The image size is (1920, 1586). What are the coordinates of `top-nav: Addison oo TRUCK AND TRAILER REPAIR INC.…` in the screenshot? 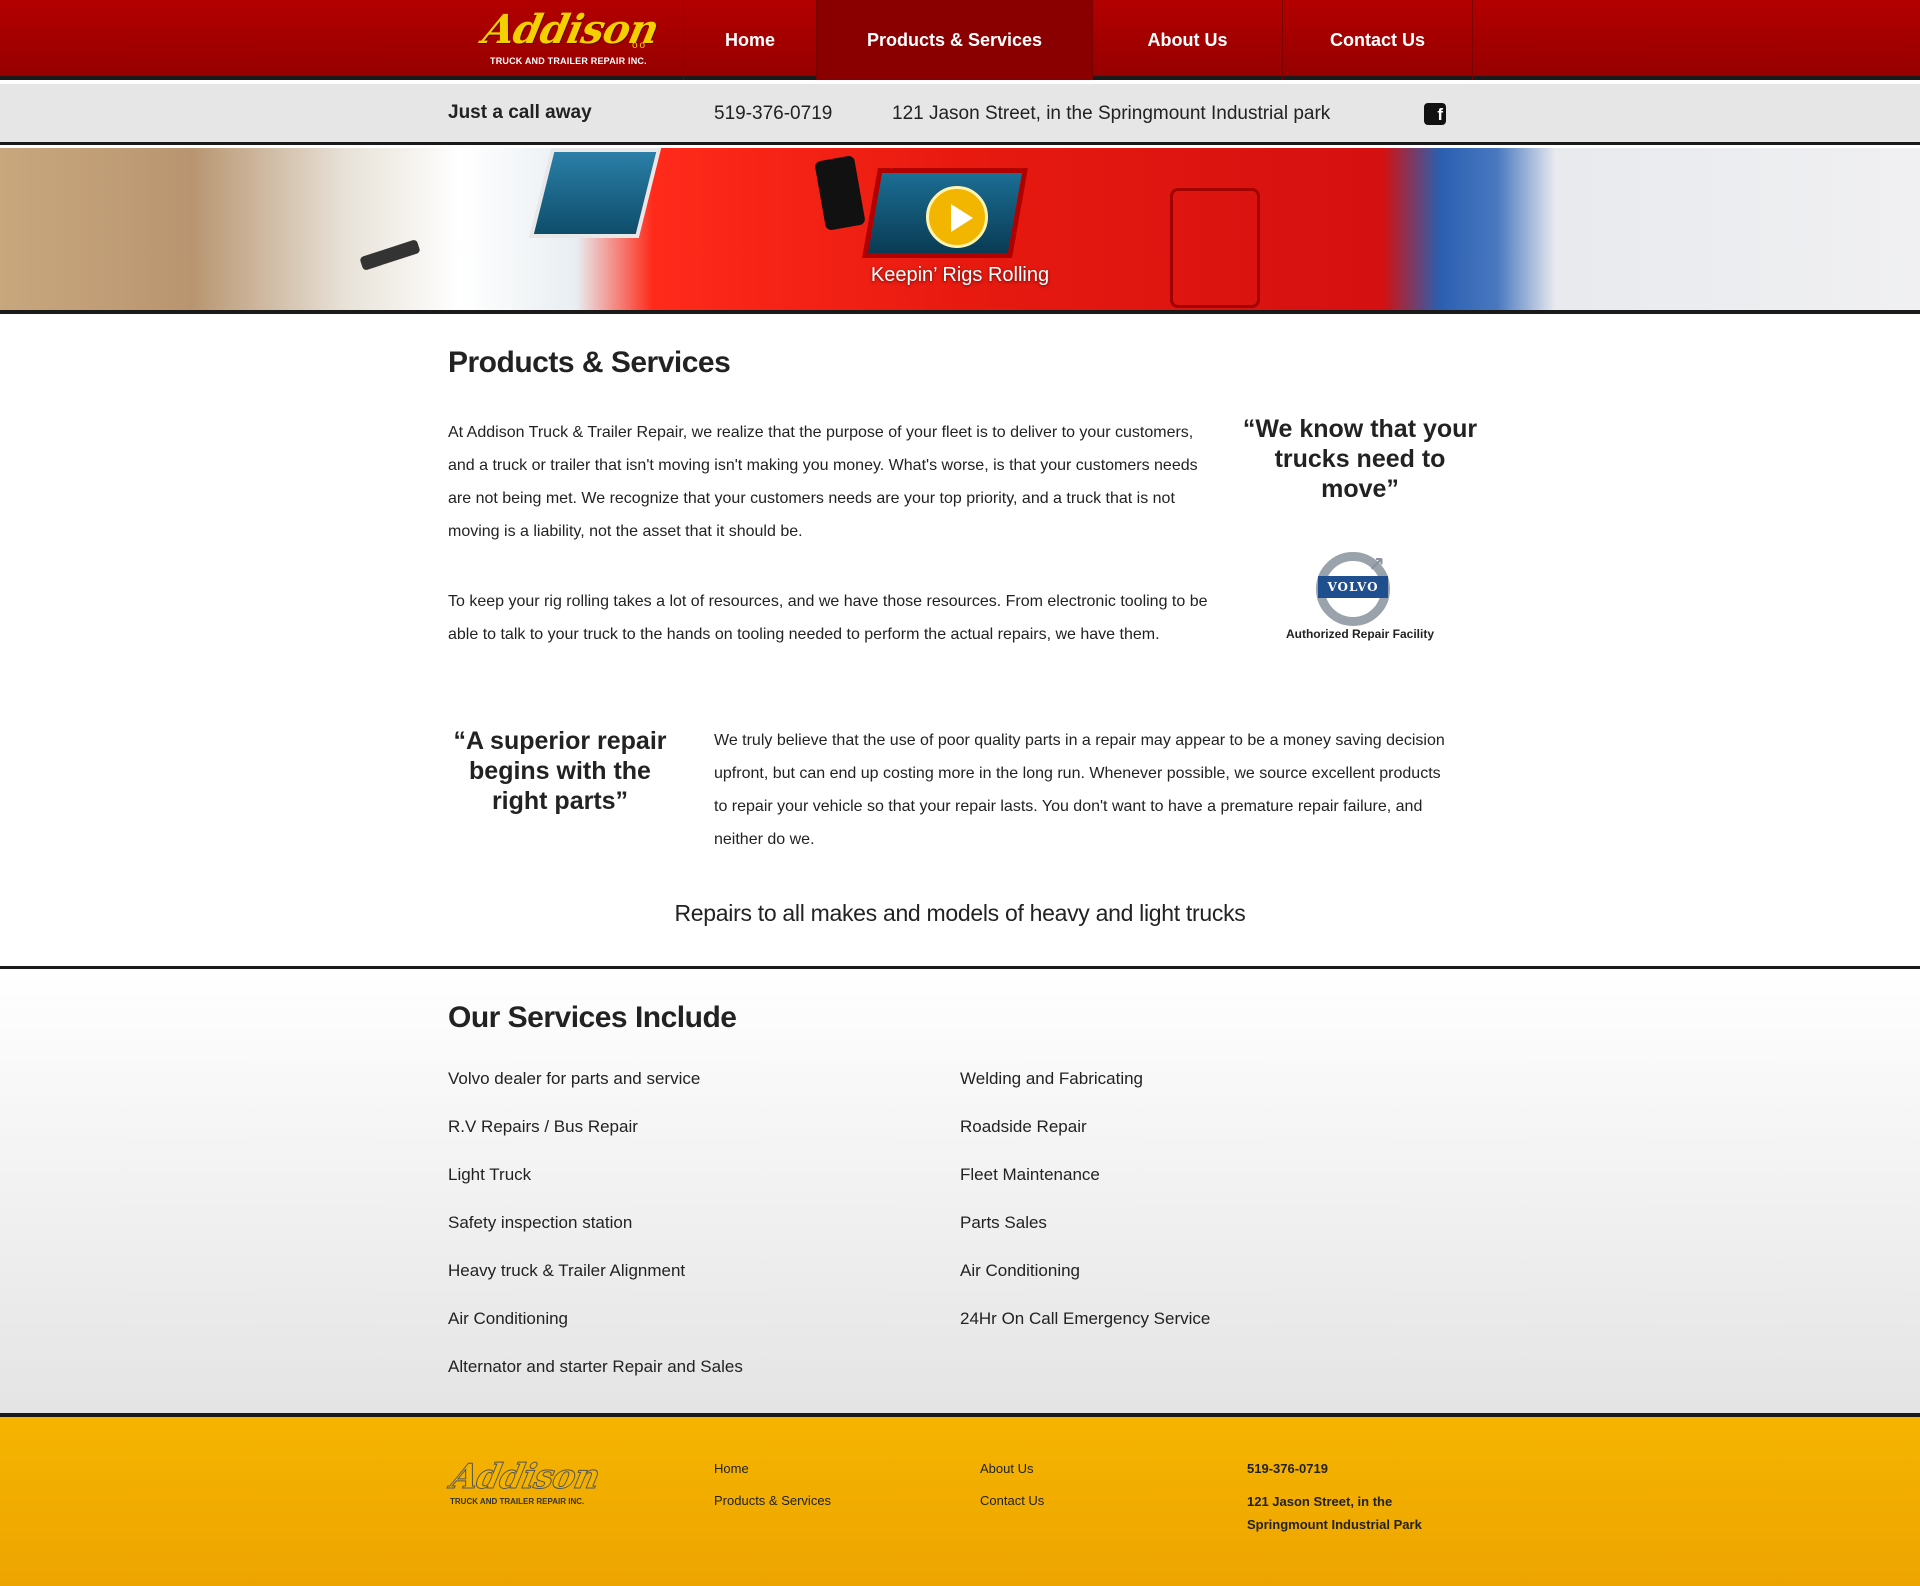 It's located at (960, 40).